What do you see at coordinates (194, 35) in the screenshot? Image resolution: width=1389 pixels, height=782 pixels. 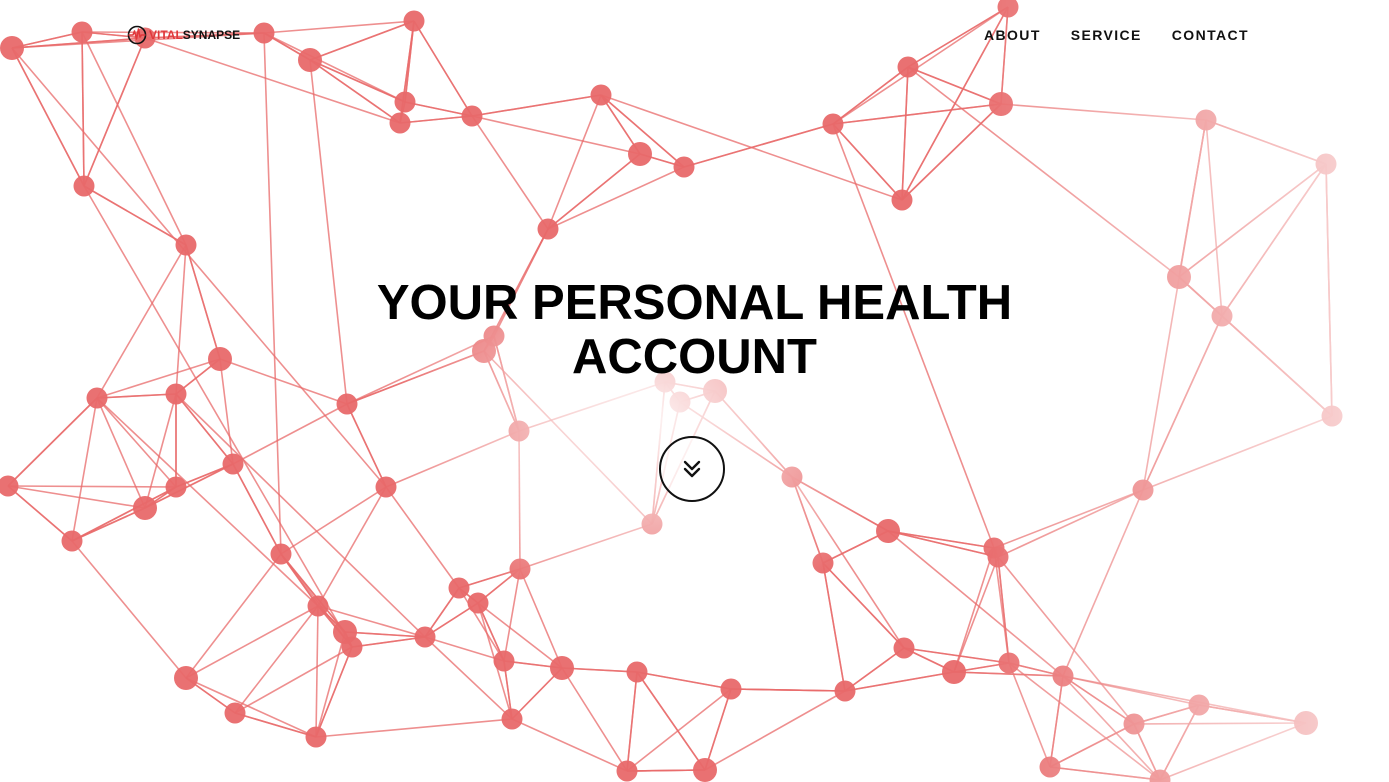 I see `brand-name: VITALSYNAPSE` at bounding box center [194, 35].